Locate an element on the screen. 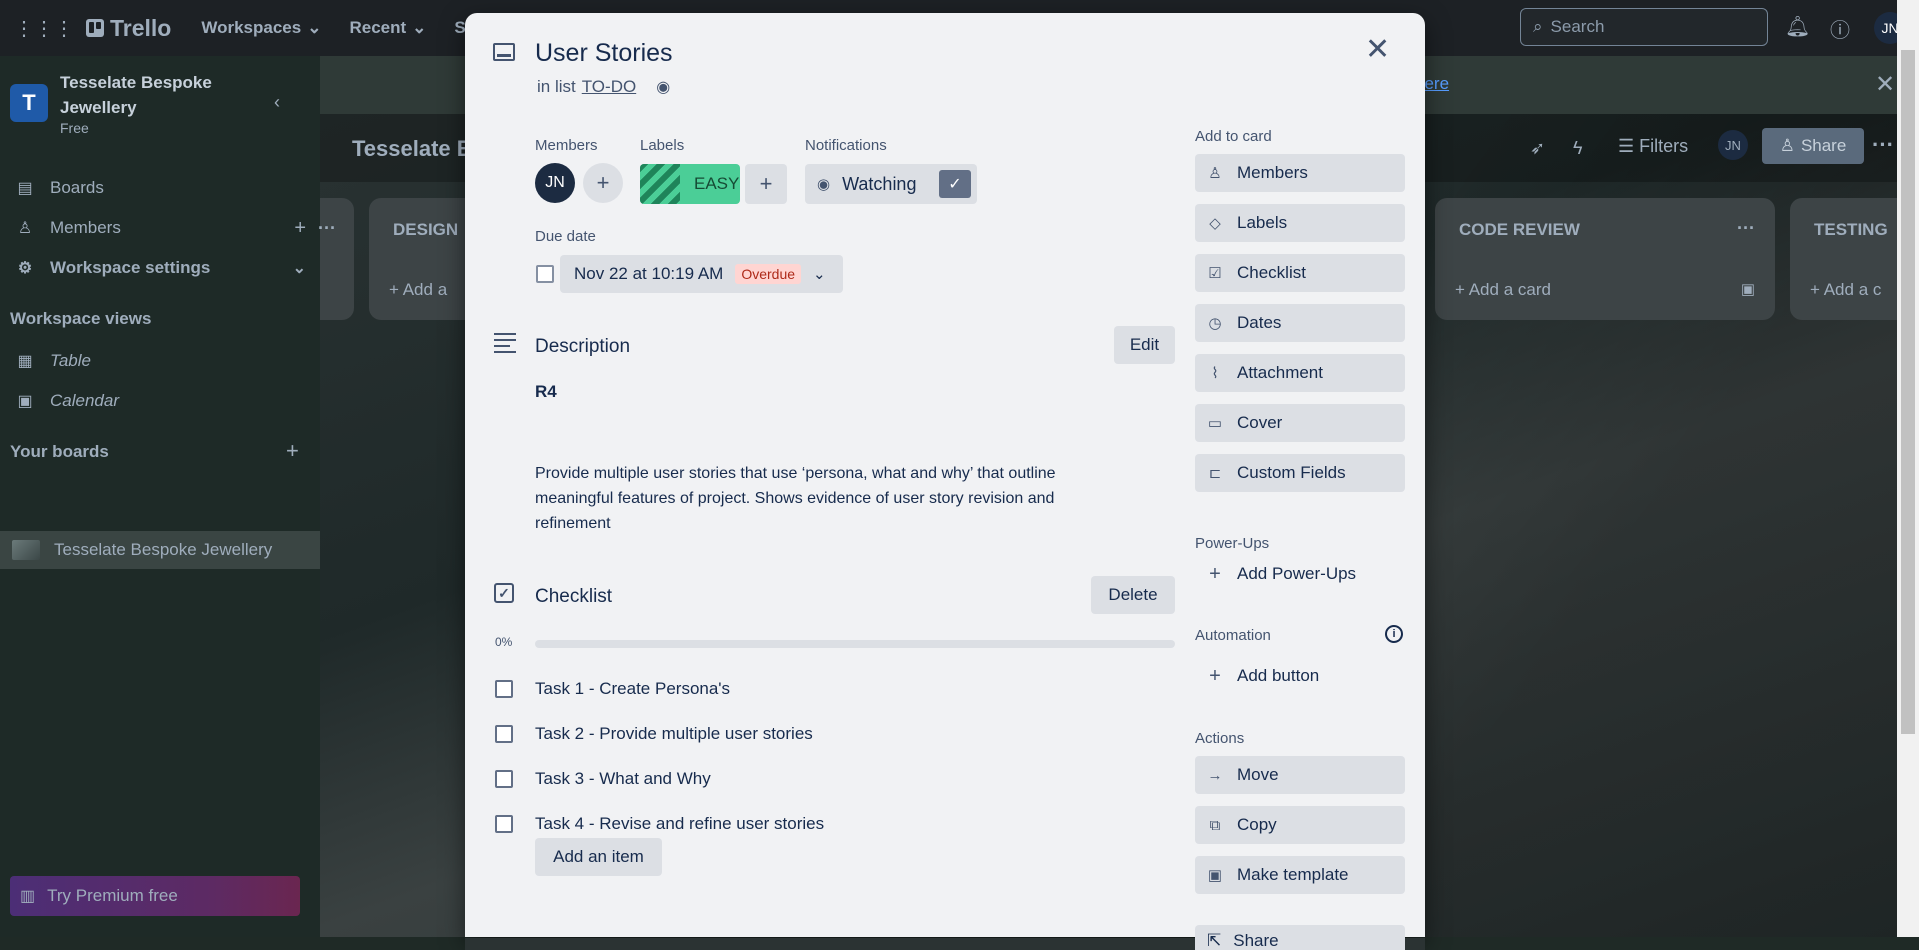  rocket-icon: ➶ is located at coordinates (1537, 148).